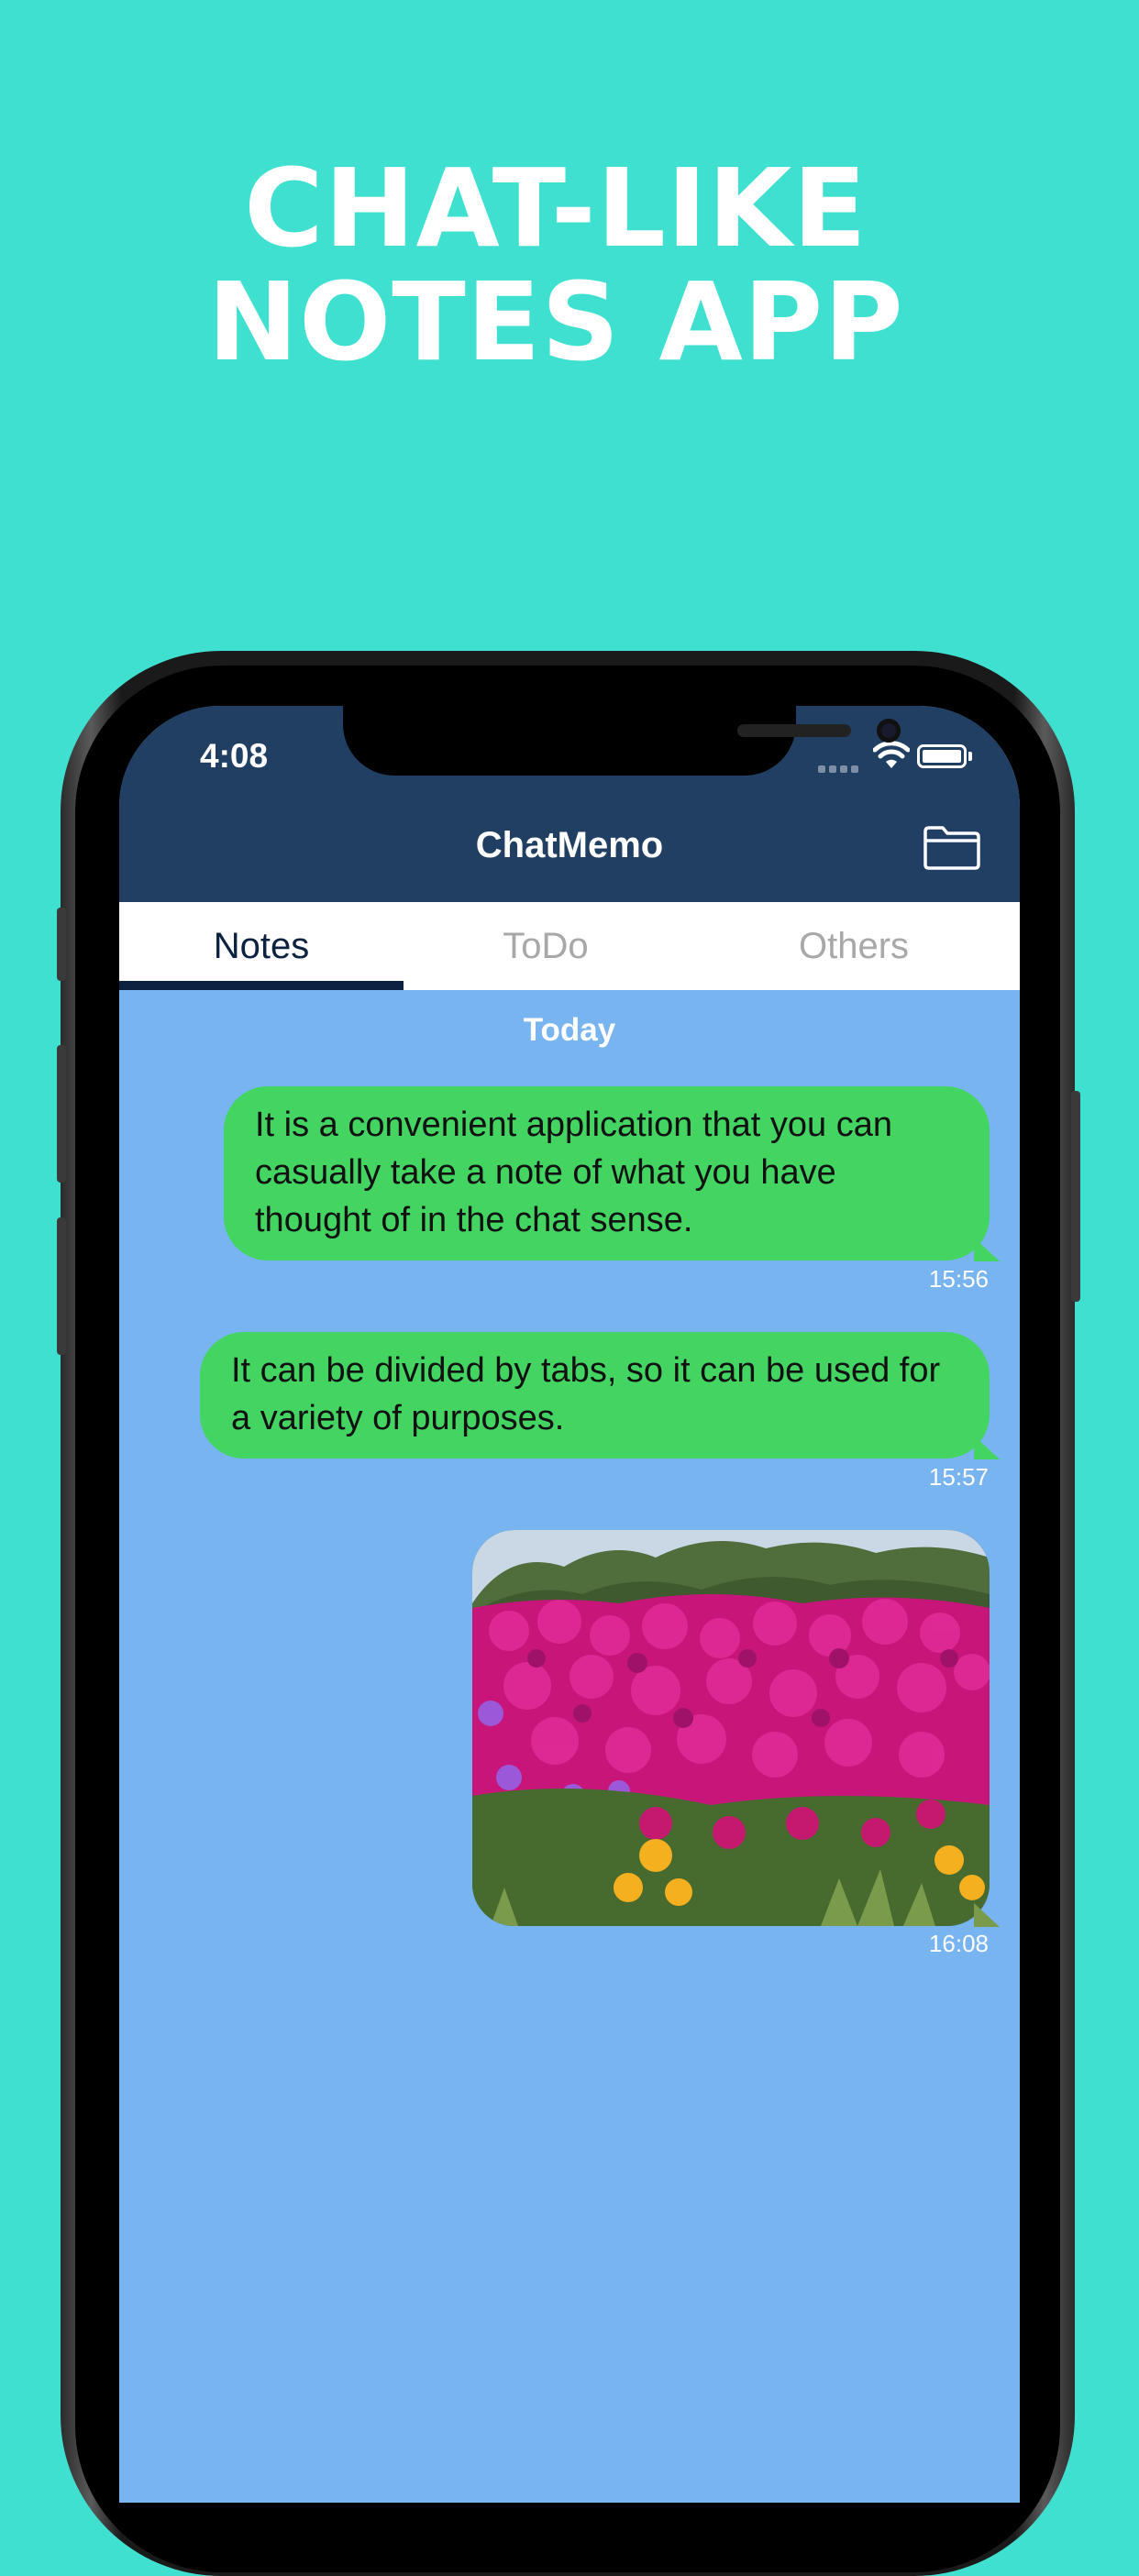 Image resolution: width=1139 pixels, height=2576 pixels. I want to click on status-icons, so click(914, 759).